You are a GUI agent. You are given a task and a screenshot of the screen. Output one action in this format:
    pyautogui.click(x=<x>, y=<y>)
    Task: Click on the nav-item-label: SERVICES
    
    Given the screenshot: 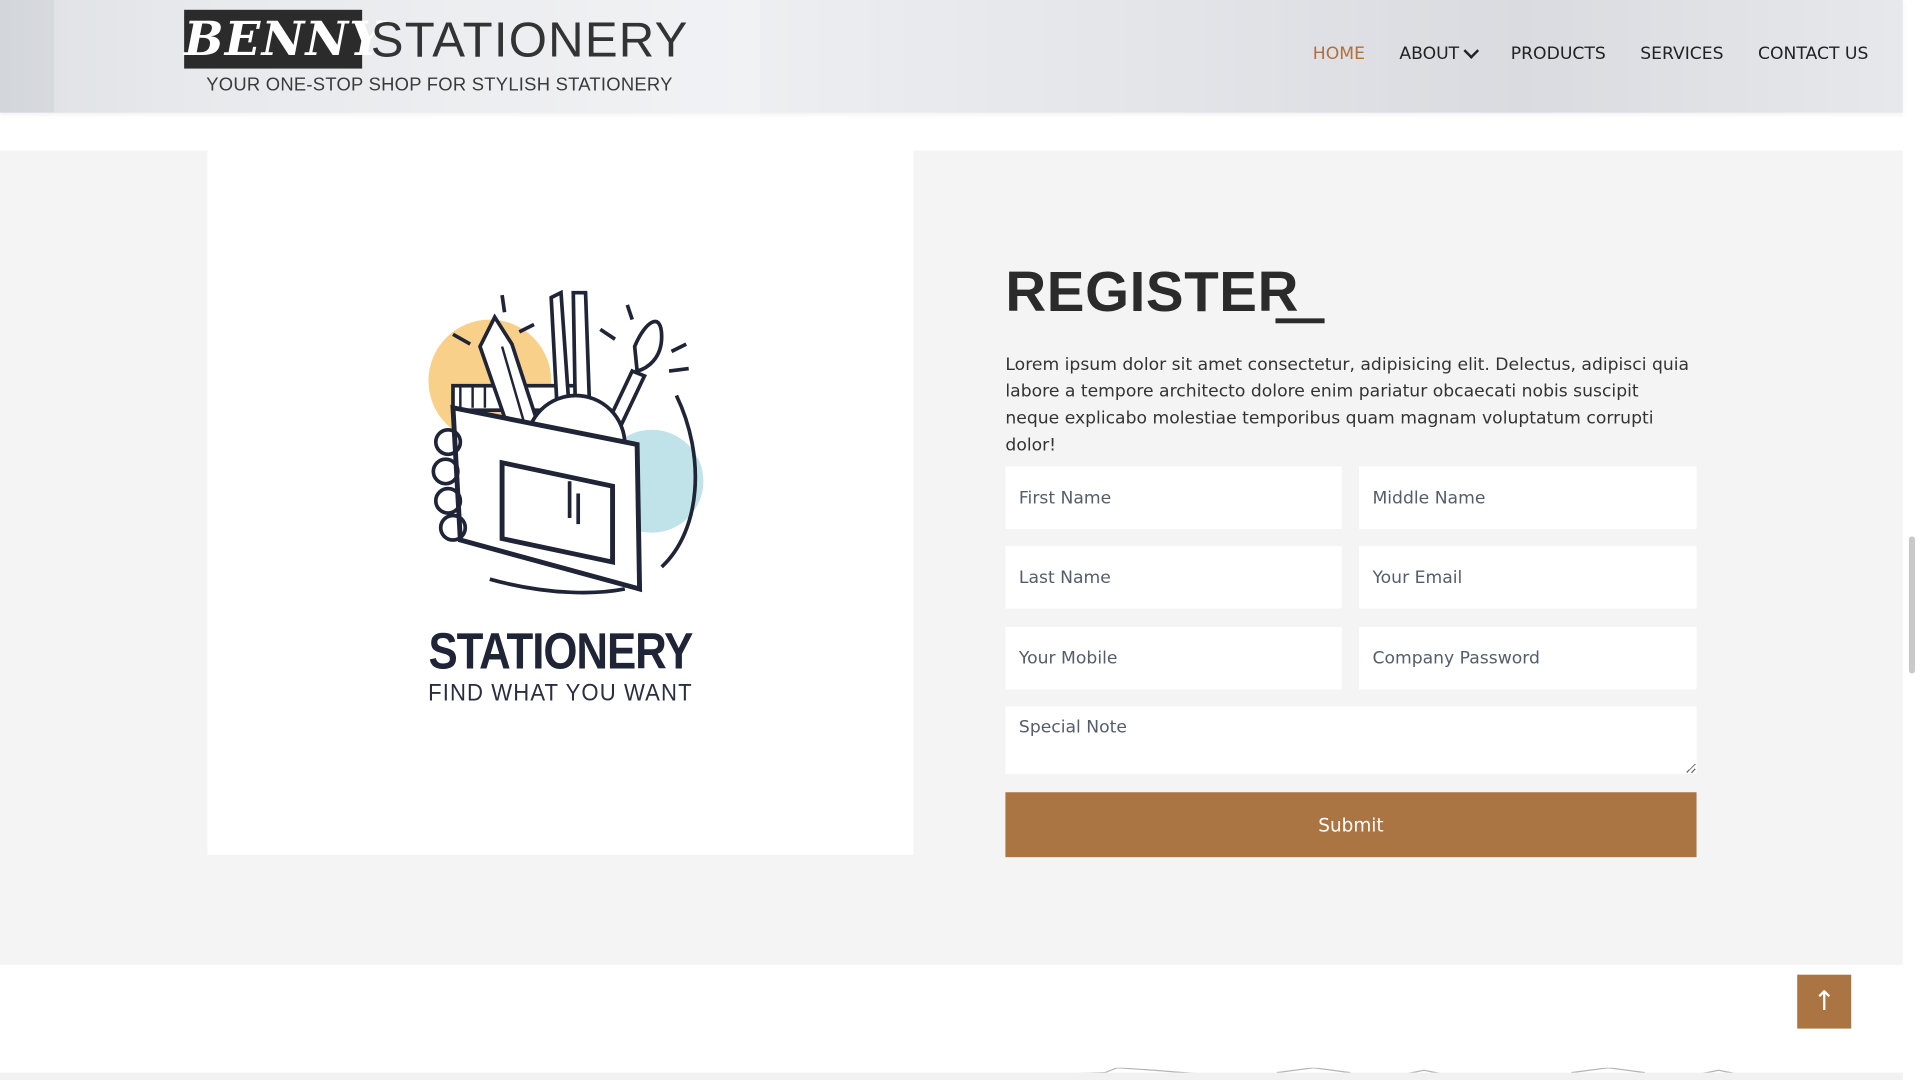 What is the action you would take?
    pyautogui.click(x=1682, y=54)
    